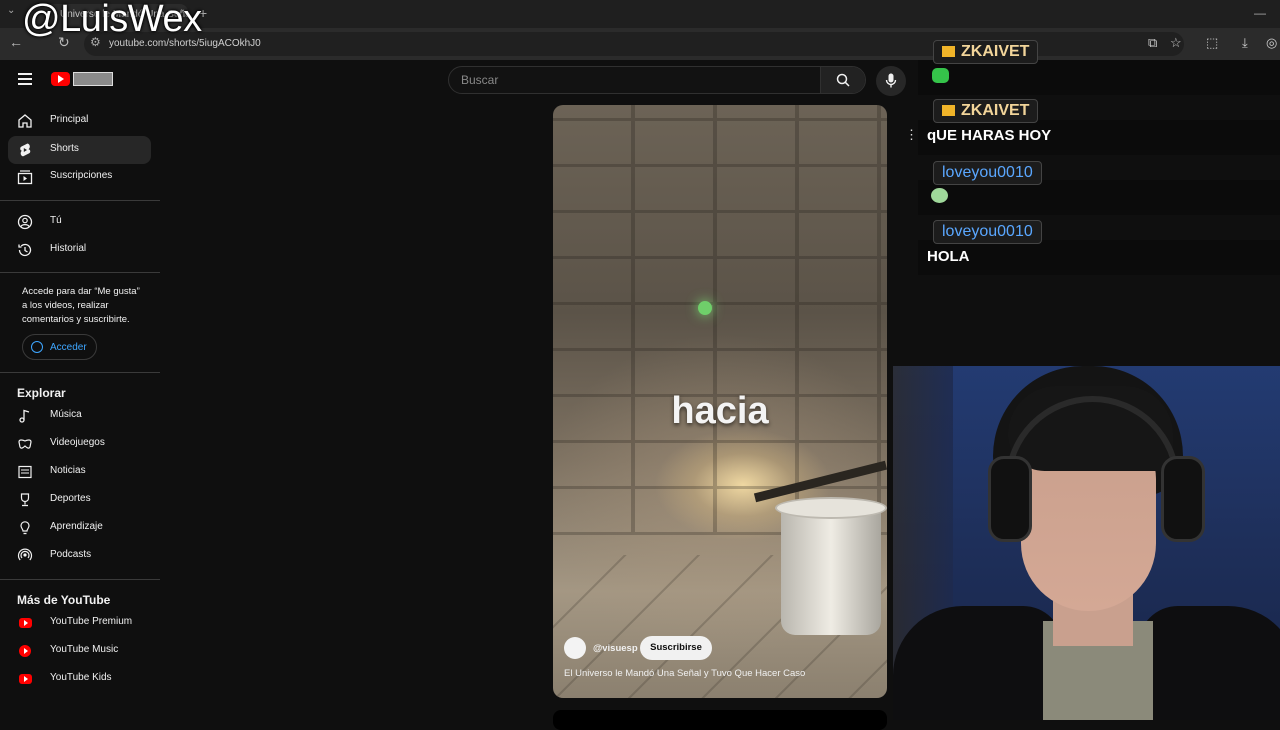 The image size is (1280, 730). Describe the element at coordinates (720, 411) in the screenshot. I see `video-caption: hacia` at that location.